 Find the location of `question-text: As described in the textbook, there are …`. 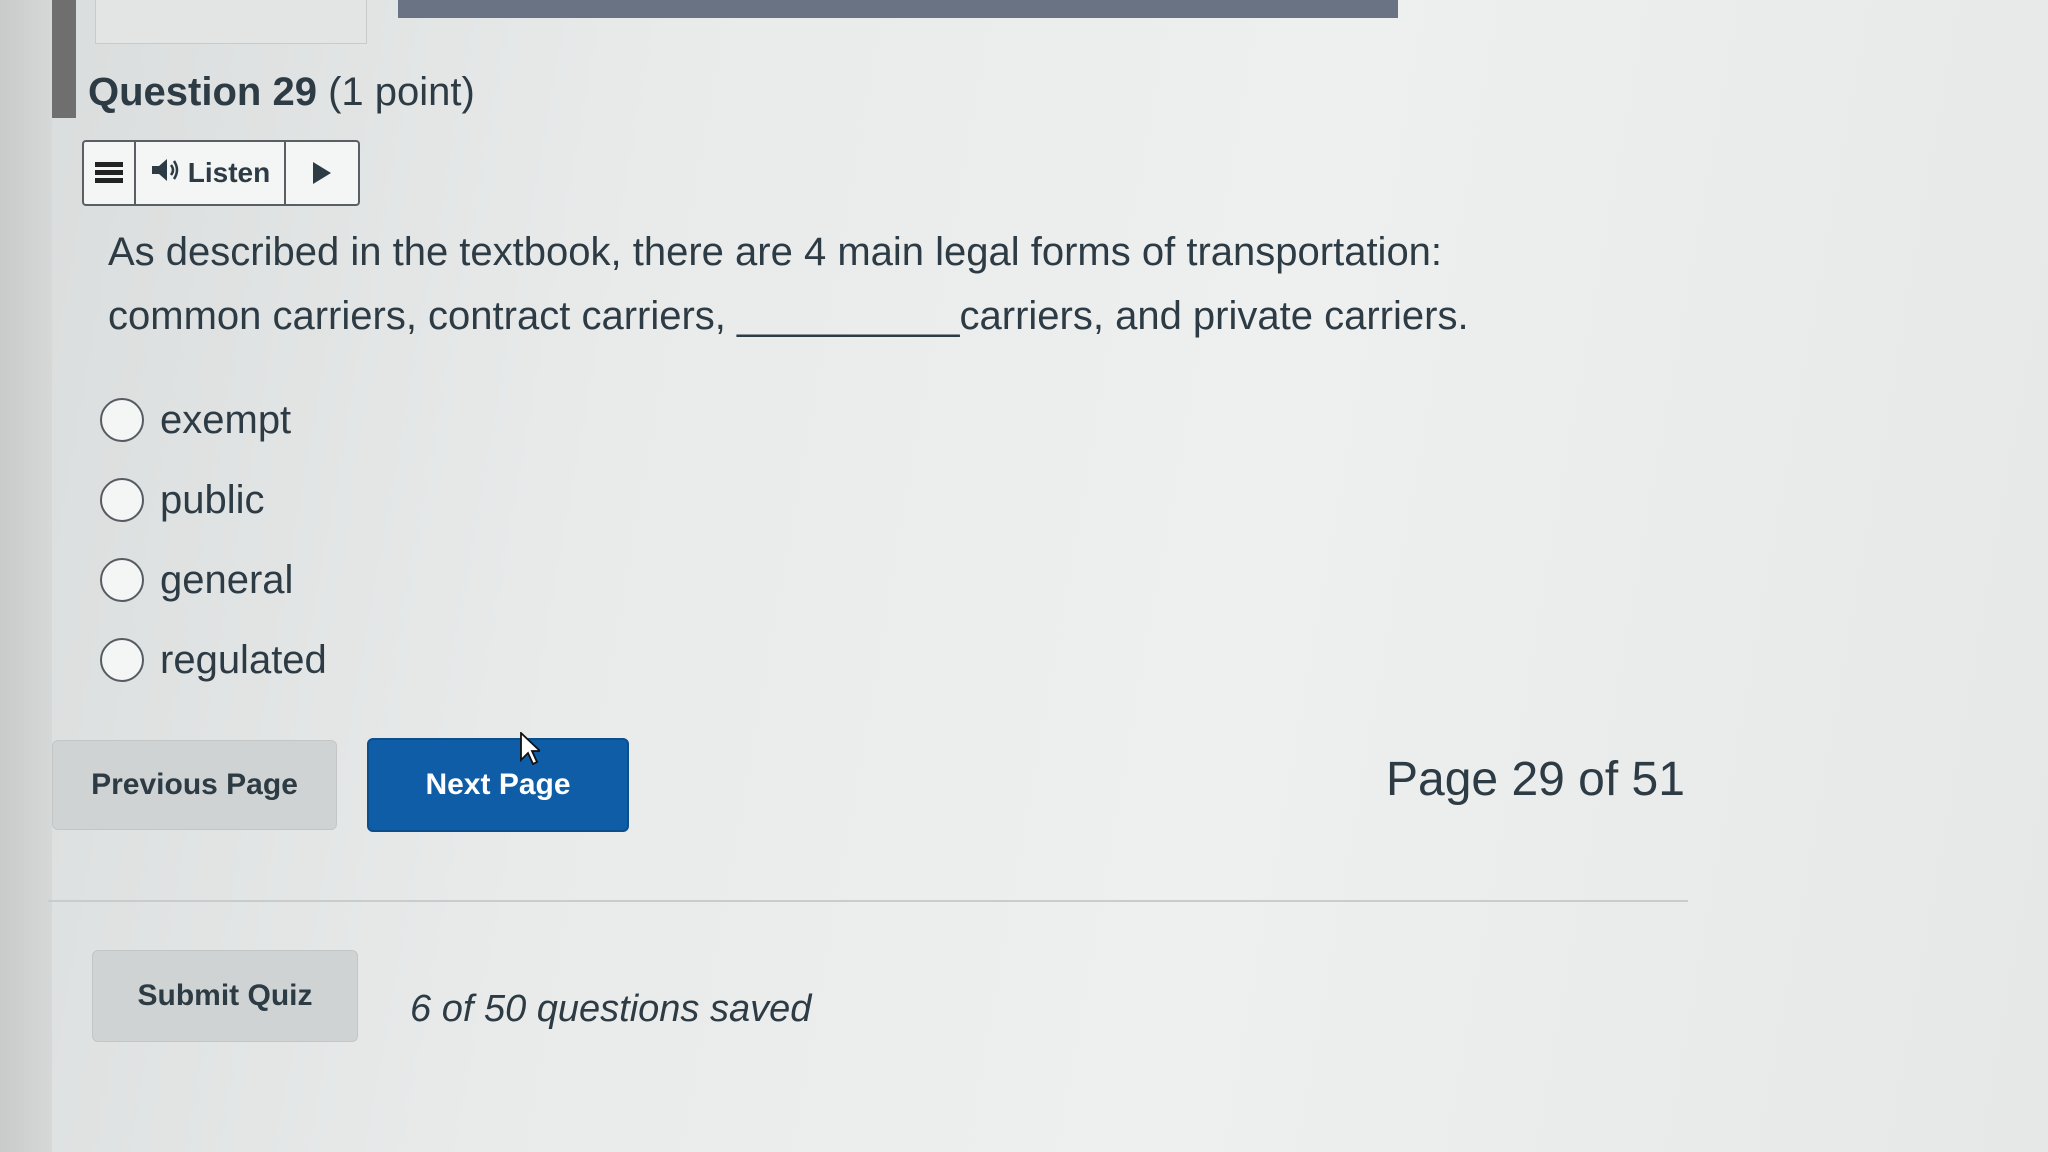

question-text: As described in the textbook, there are … is located at coordinates (808, 264).